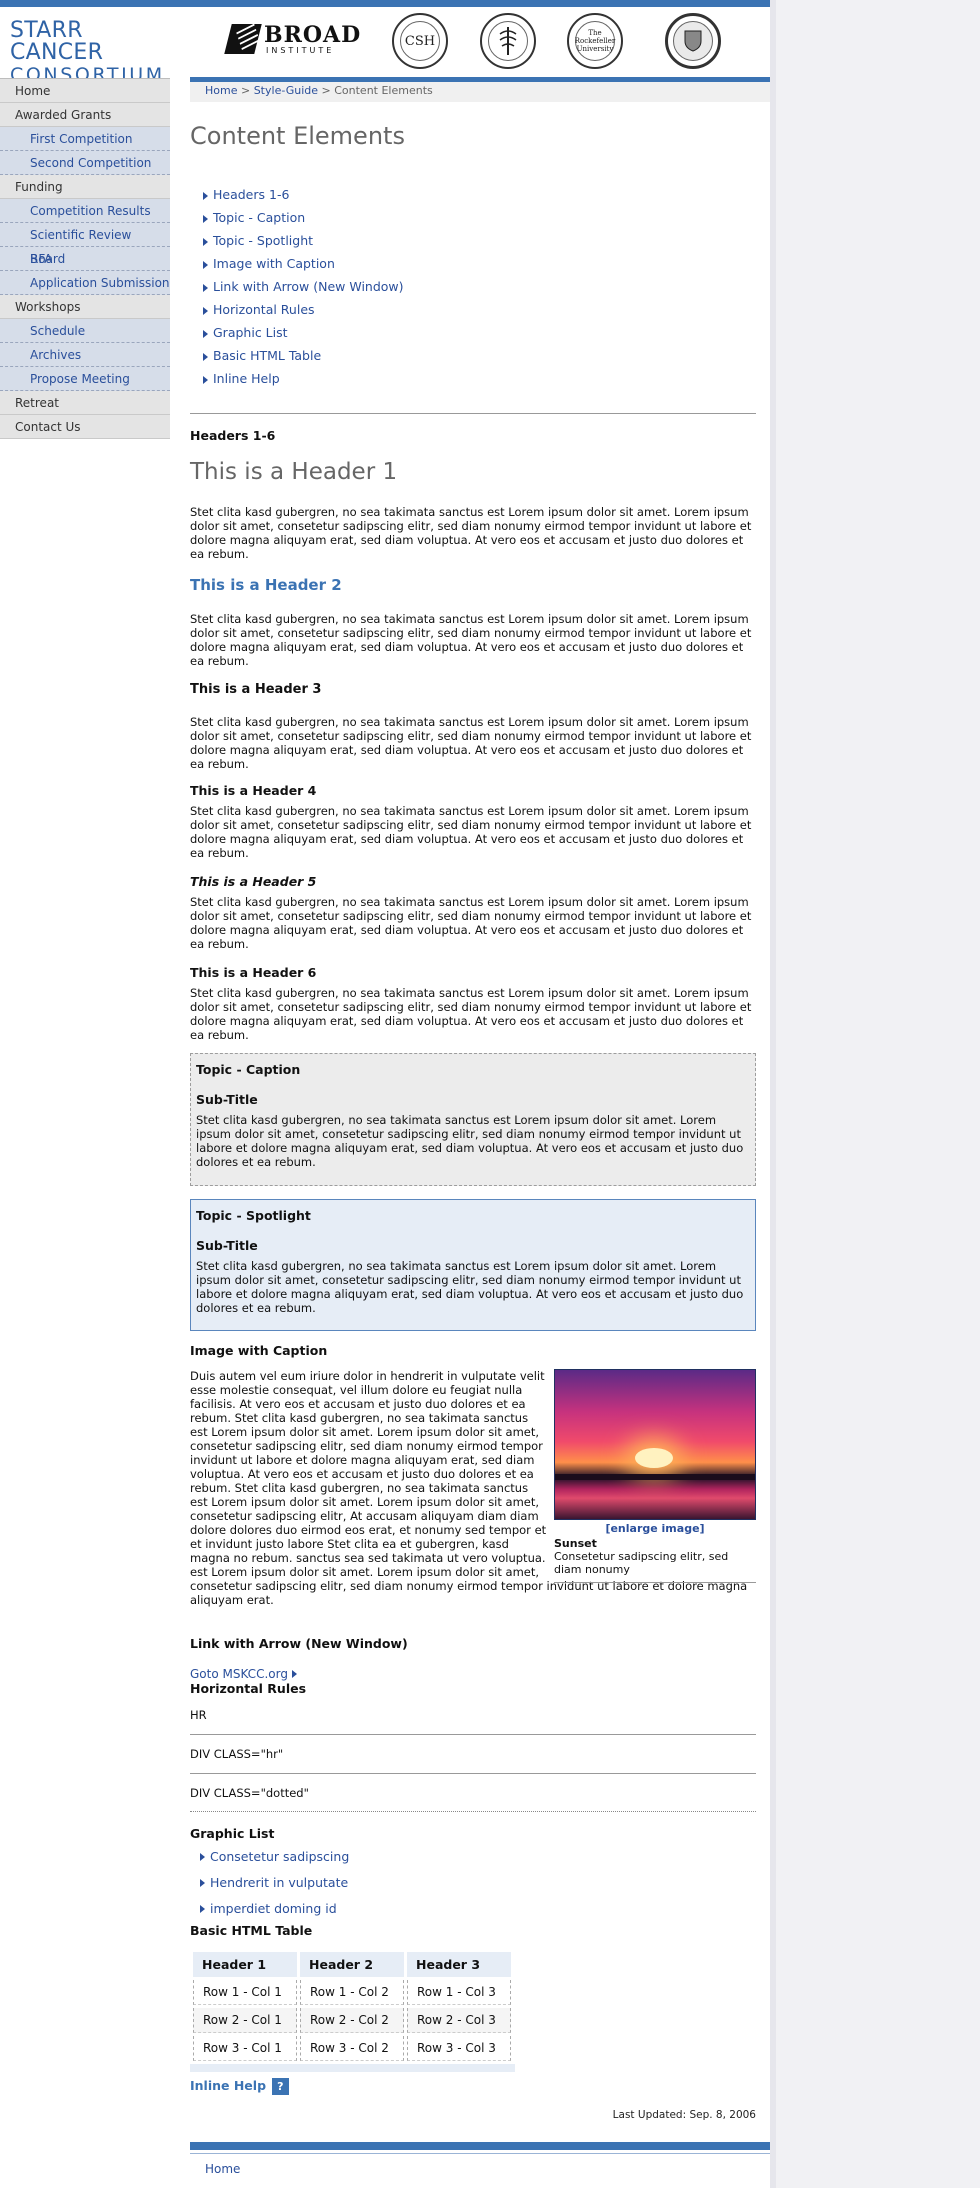  I want to click on toc-link: Horizontal Rules, so click(264, 309).